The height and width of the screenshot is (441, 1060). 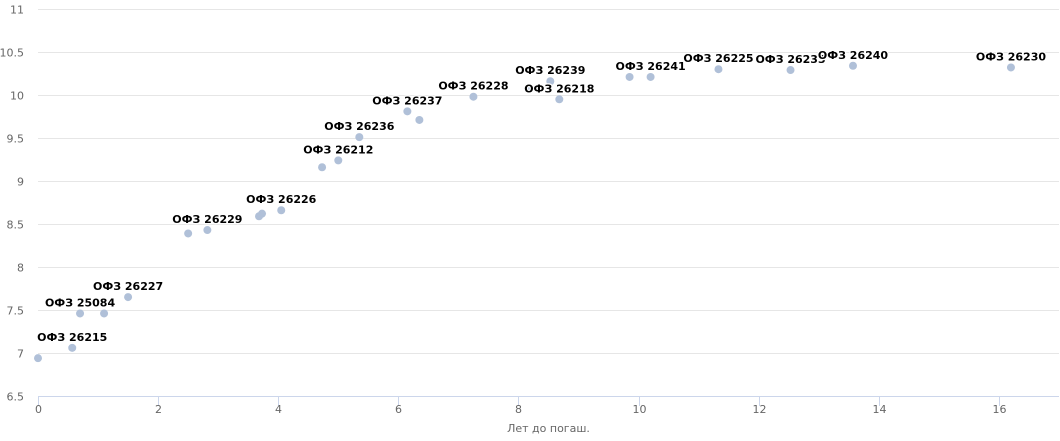 What do you see at coordinates (17, 10) in the screenshot?
I see `y-tick-label: 11` at bounding box center [17, 10].